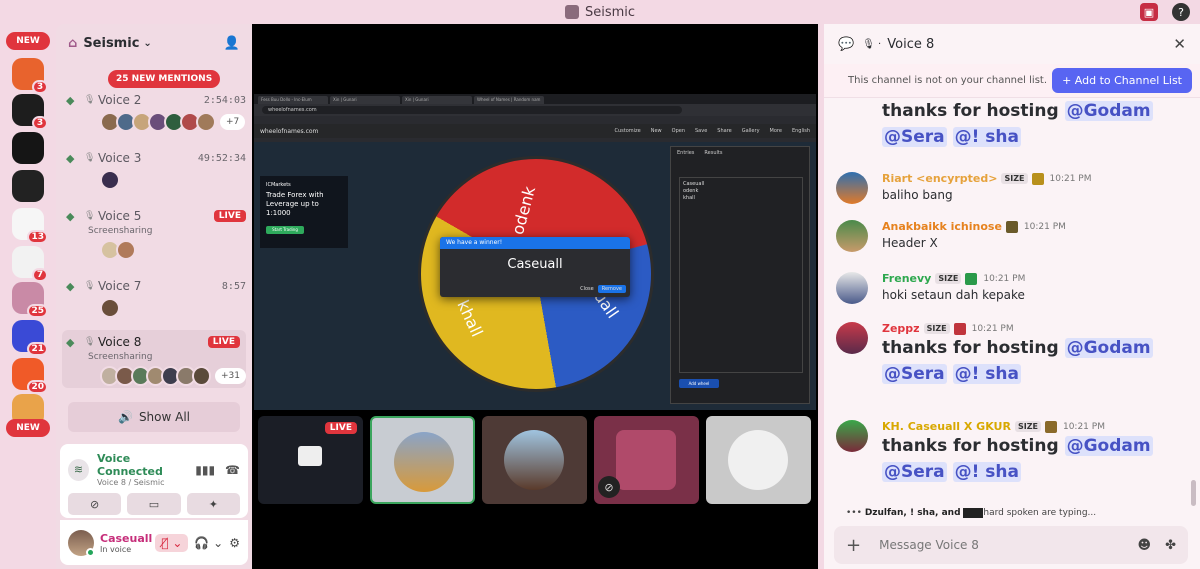  What do you see at coordinates (126, 538) in the screenshot?
I see `username: Caseuall` at bounding box center [126, 538].